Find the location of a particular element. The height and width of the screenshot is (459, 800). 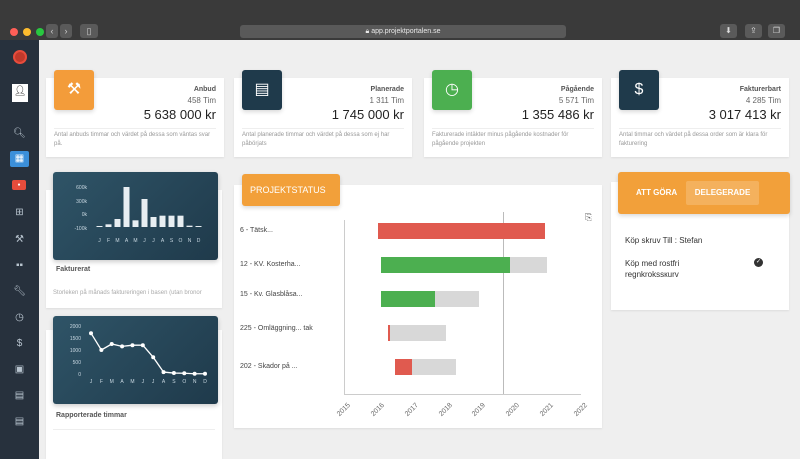

check-icon: ✓ is located at coordinates (758, 262).